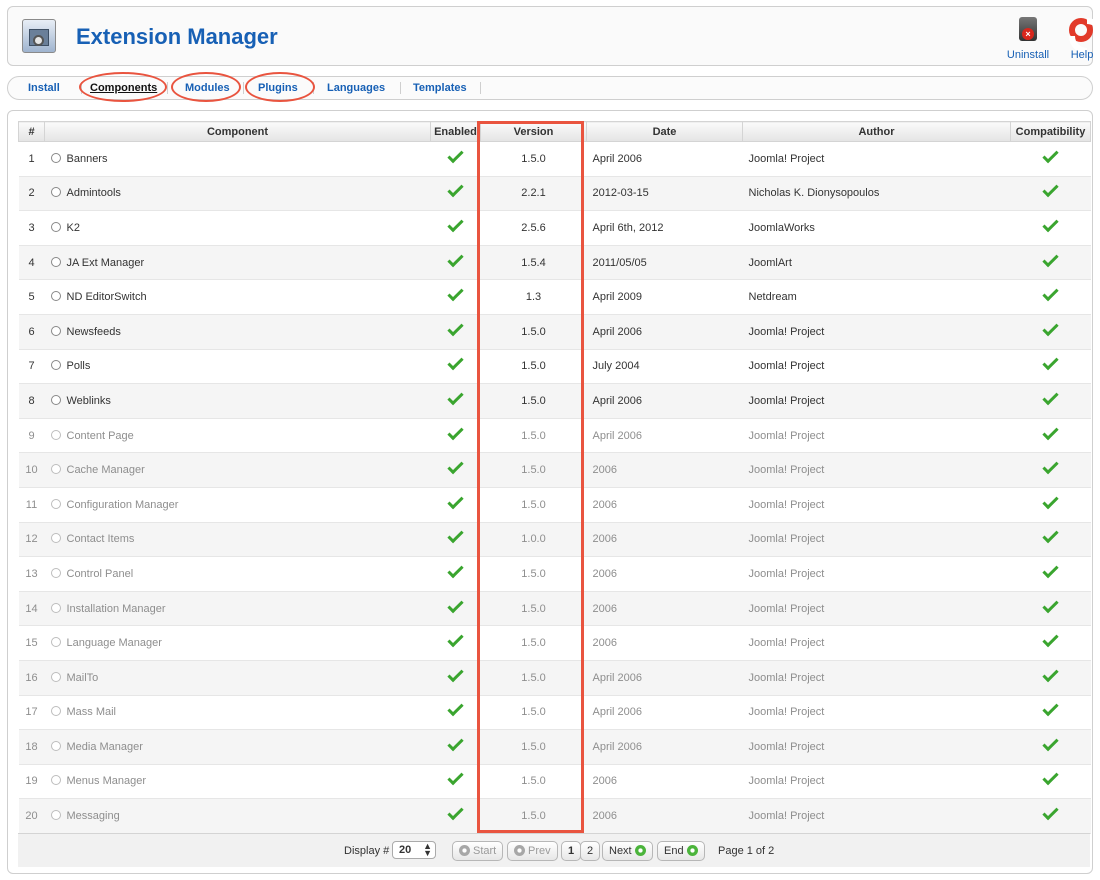 The image size is (1100, 880). I want to click on table-row: 3 K2 2.5.6 April 6th, 2012 JoomlaWorks, so click(554, 228).